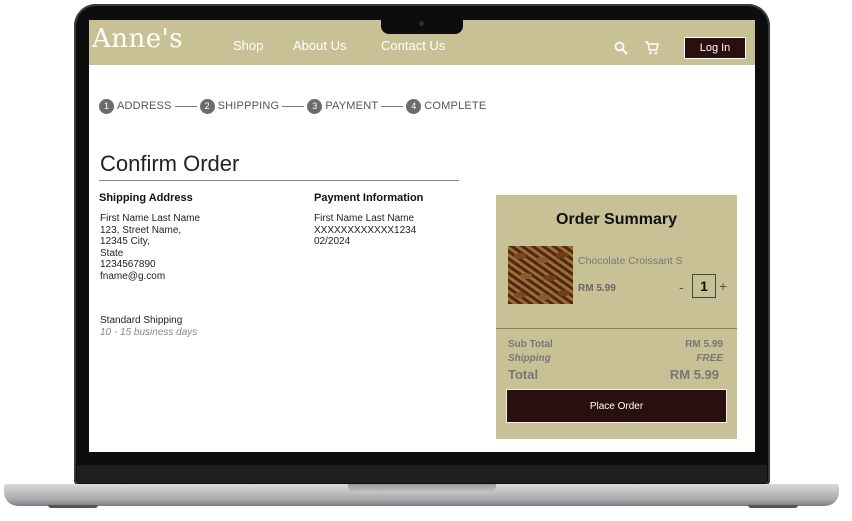 This screenshot has width=852, height=521. Describe the element at coordinates (133, 276) in the screenshot. I see `address-email: fname@g.com` at that location.